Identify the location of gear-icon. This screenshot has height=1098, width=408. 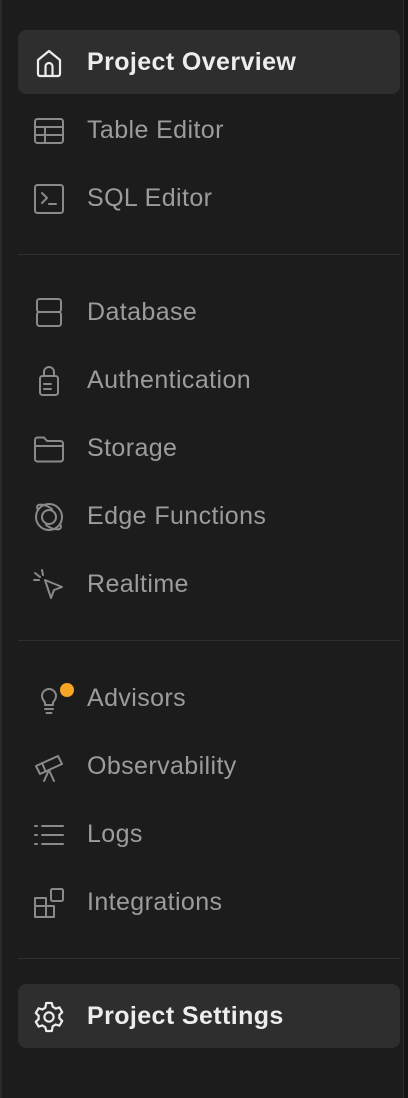
(49, 1017).